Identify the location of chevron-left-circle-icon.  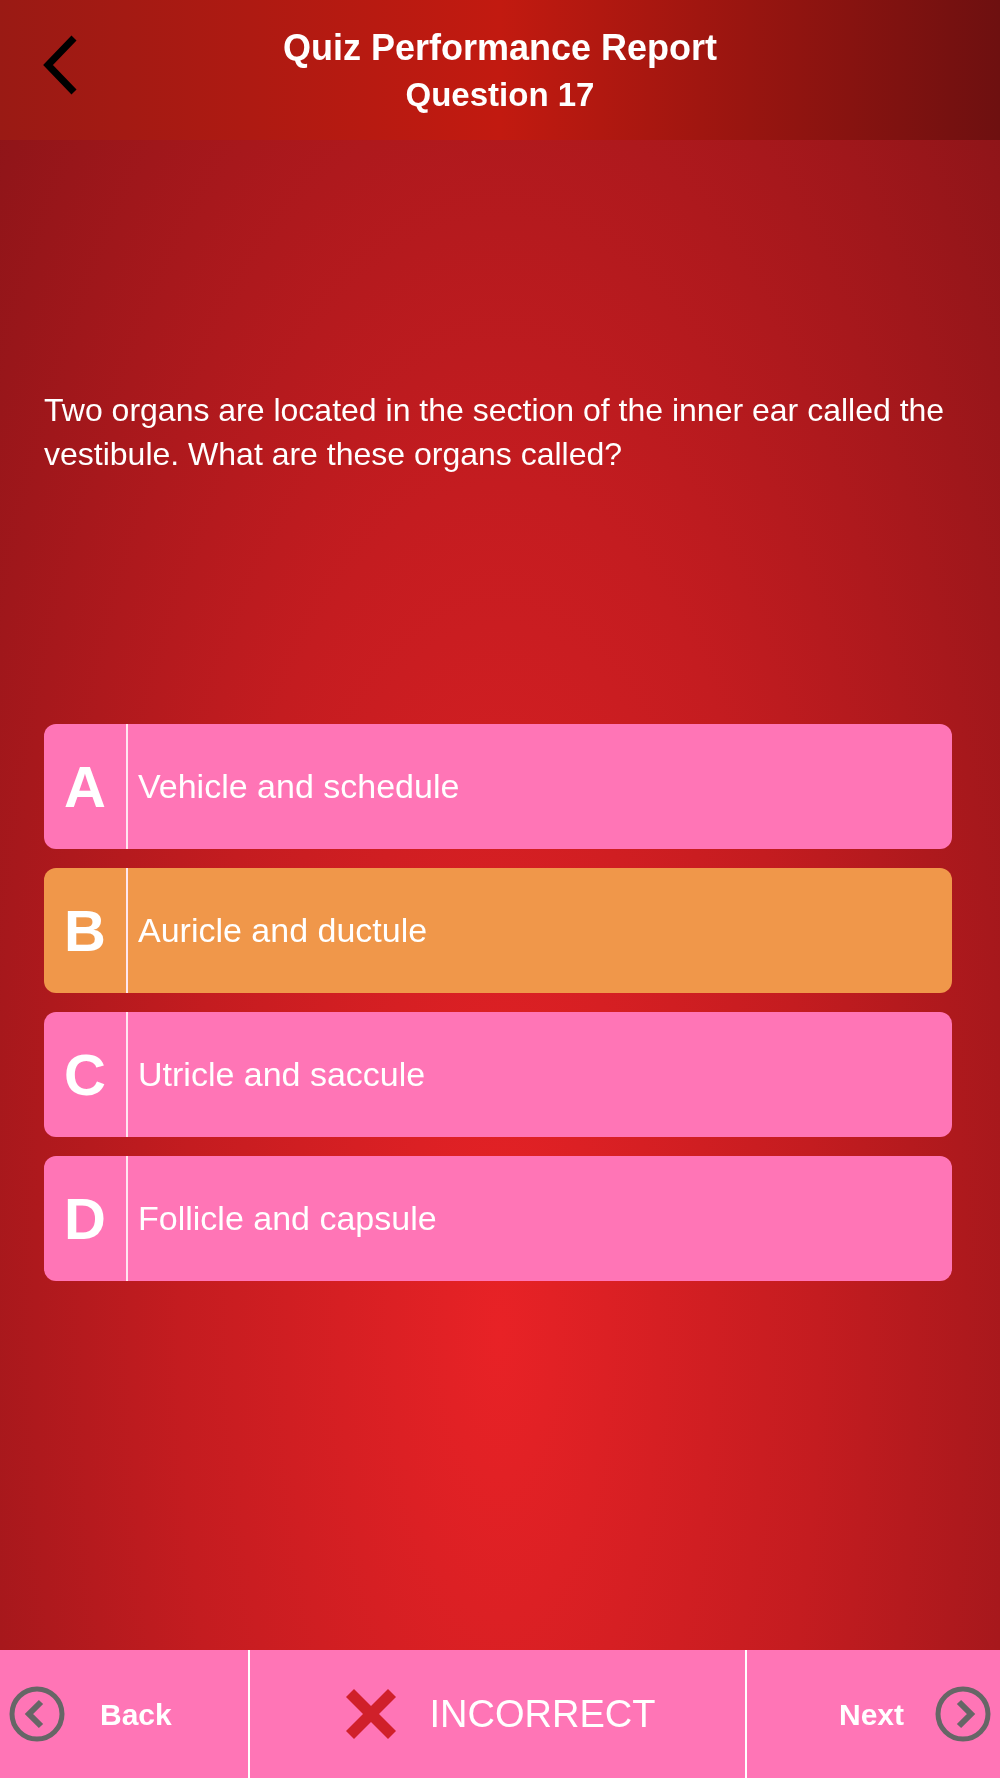
(37, 1714).